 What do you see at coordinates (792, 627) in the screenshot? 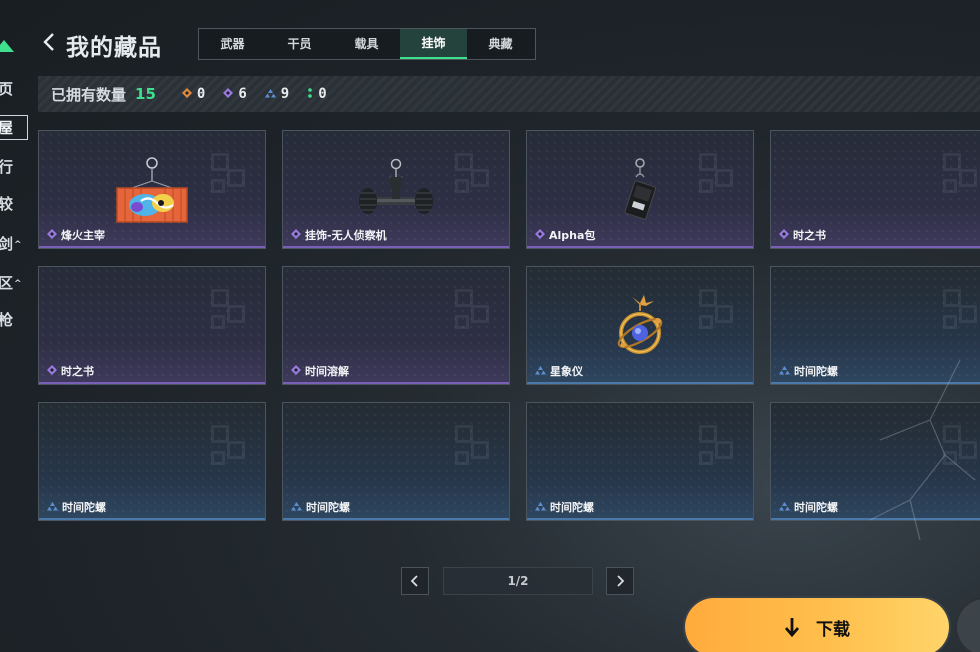
I see `download-arrow-icon` at bounding box center [792, 627].